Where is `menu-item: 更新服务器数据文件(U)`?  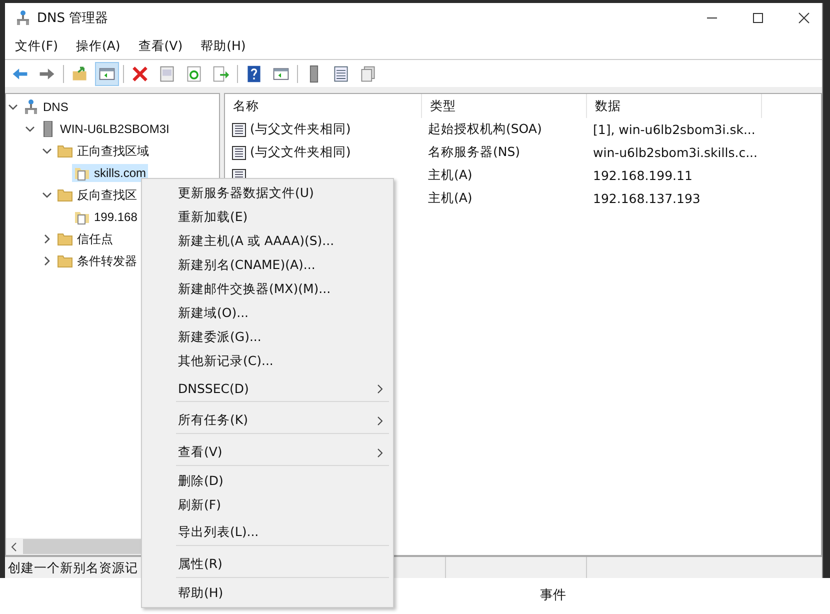 menu-item: 更新服务器数据文件(U) is located at coordinates (267, 193).